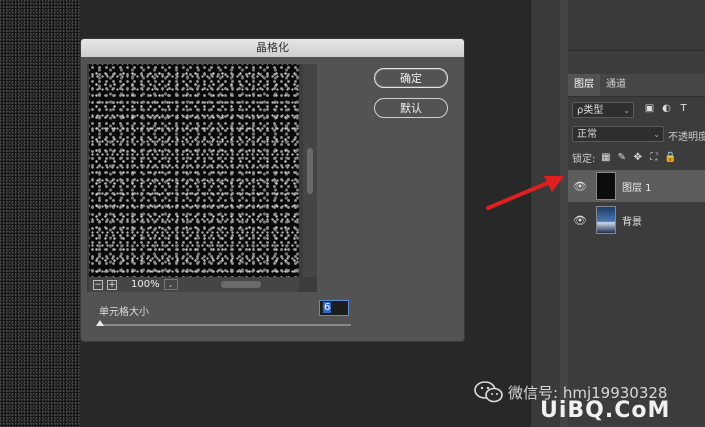  I want to click on filter-preview, so click(194, 170).